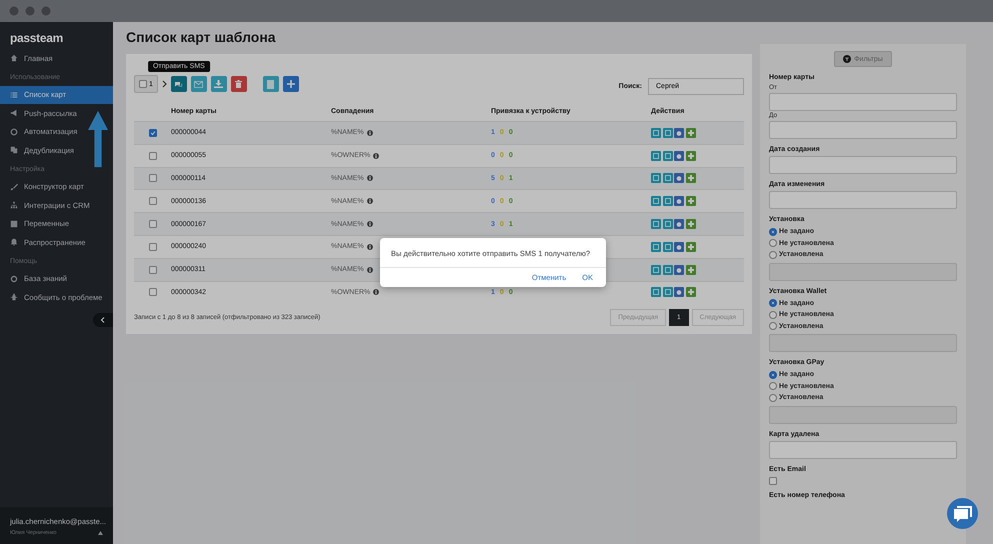  What do you see at coordinates (14, 186) in the screenshot?
I see `brush-icon` at bounding box center [14, 186].